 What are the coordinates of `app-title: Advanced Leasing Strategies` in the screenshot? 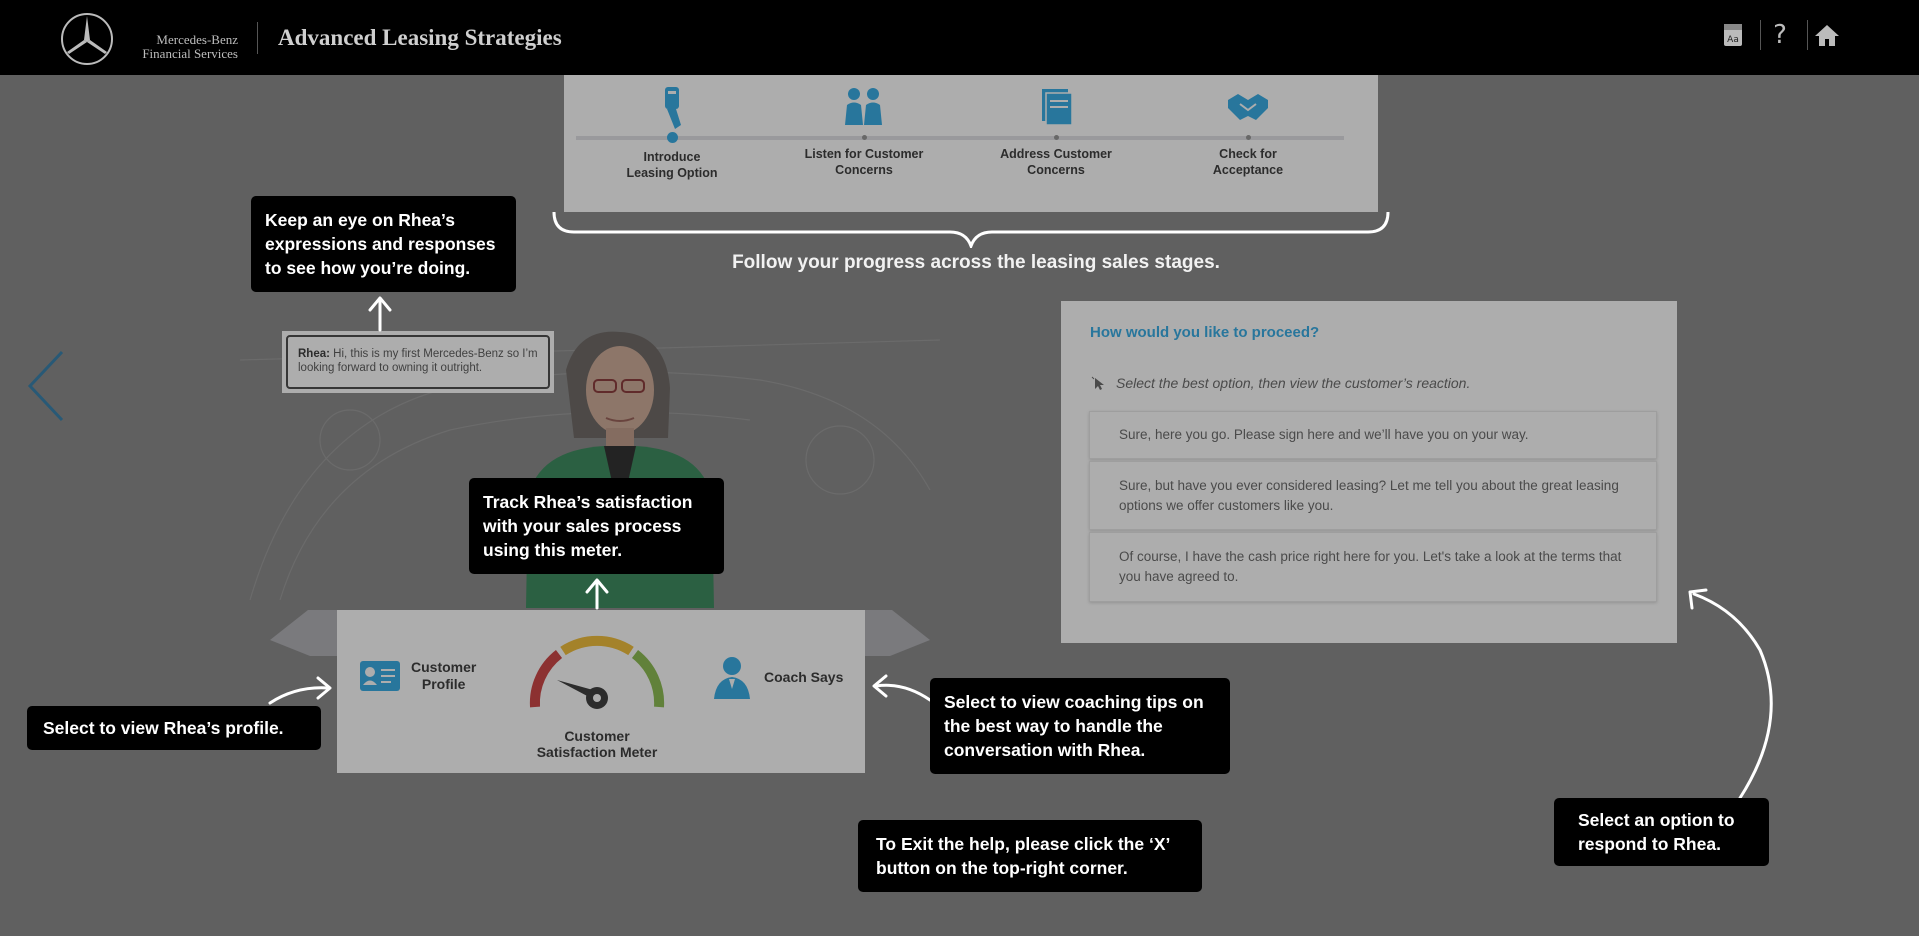 It's located at (420, 37).